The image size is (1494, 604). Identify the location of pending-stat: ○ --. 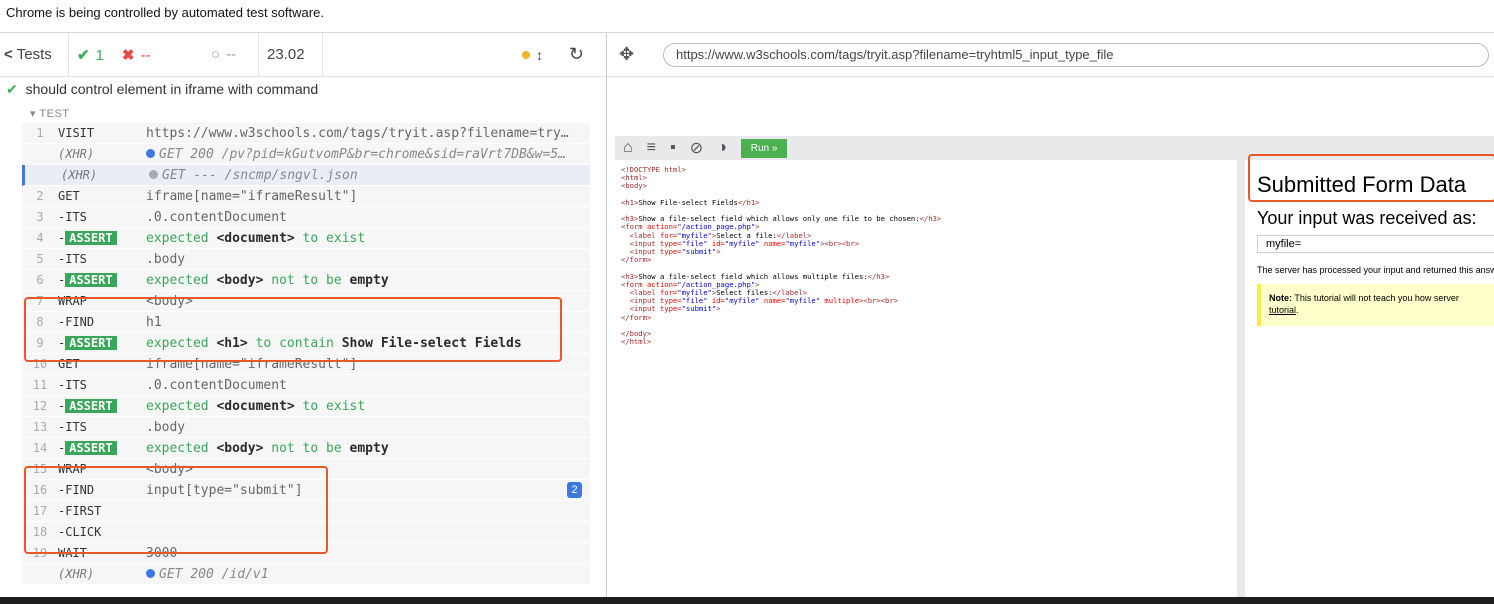
(231, 54).